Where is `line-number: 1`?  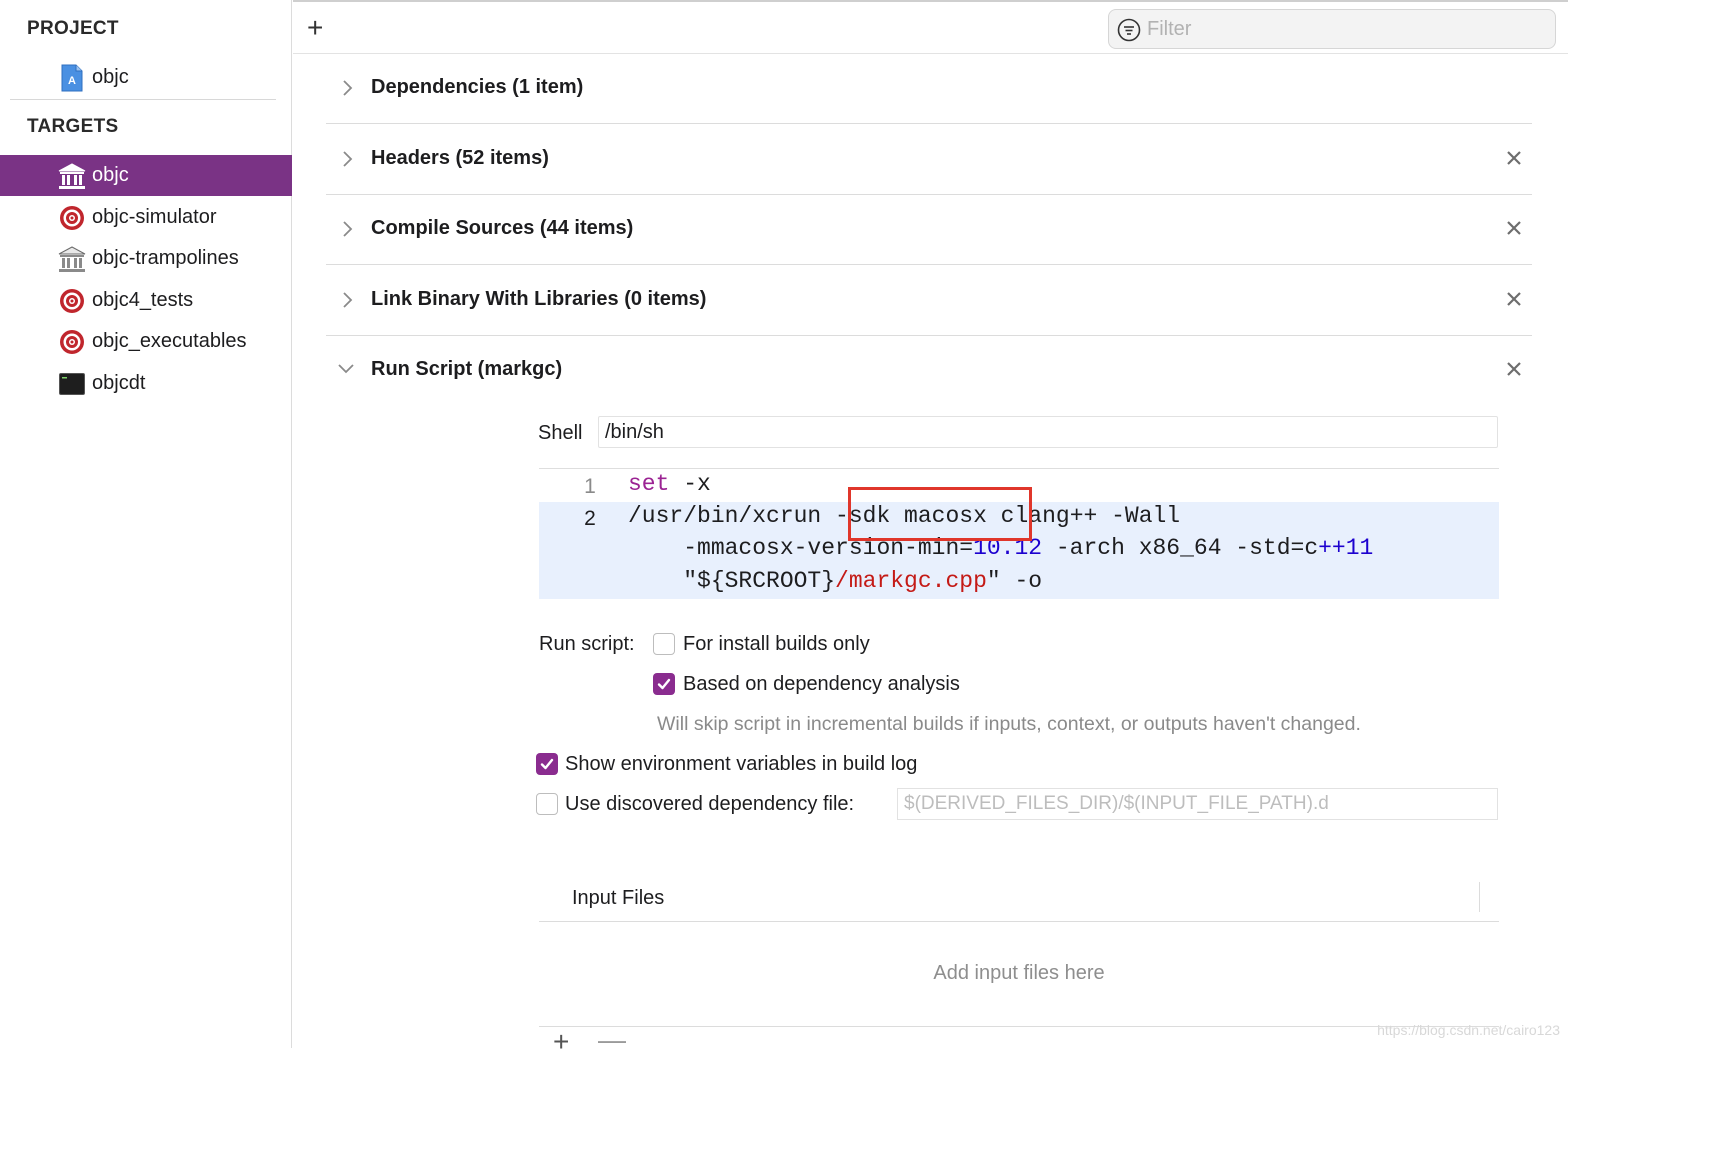 line-number: 1 is located at coordinates (590, 486).